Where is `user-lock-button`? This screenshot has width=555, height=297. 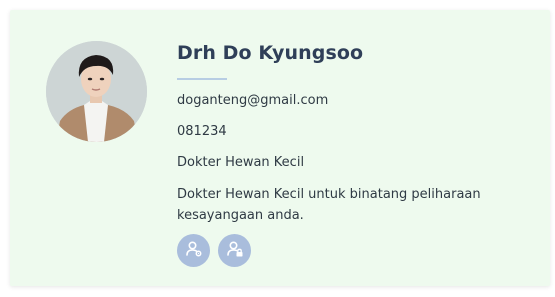 user-lock-button is located at coordinates (234, 250).